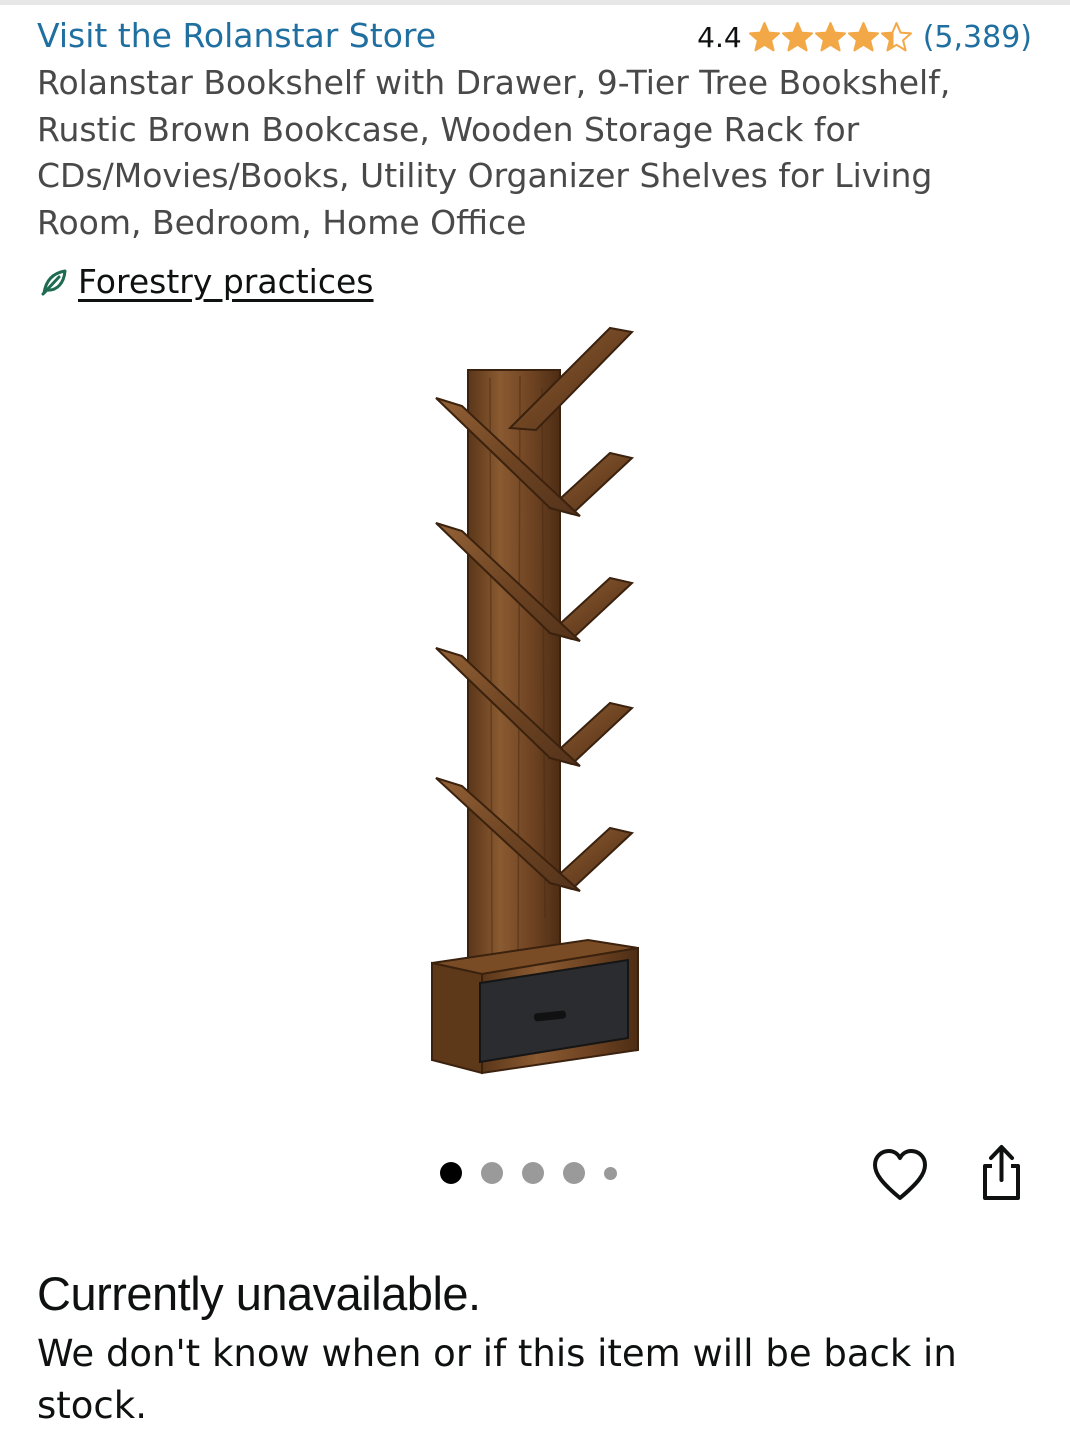 The height and width of the screenshot is (1440, 1070). Describe the element at coordinates (535, 1006) in the screenshot. I see `bookshelf-drawer-base` at that location.